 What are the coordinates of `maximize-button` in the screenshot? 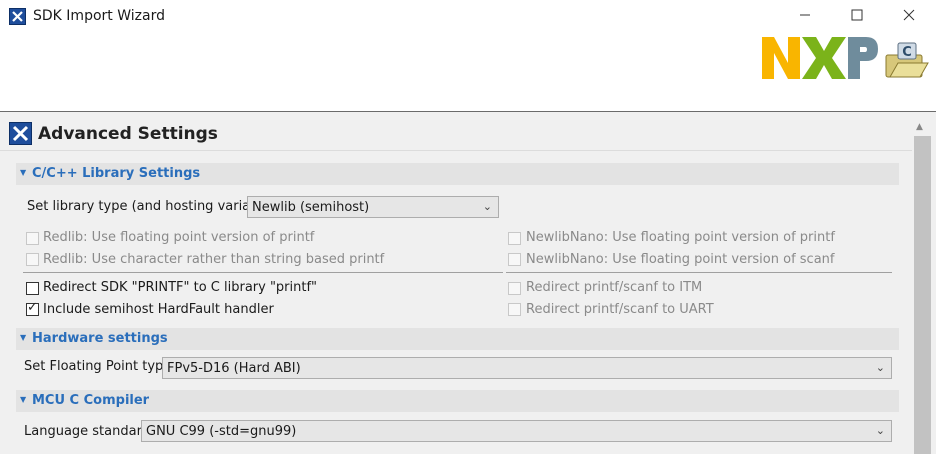 It's located at (857, 16).